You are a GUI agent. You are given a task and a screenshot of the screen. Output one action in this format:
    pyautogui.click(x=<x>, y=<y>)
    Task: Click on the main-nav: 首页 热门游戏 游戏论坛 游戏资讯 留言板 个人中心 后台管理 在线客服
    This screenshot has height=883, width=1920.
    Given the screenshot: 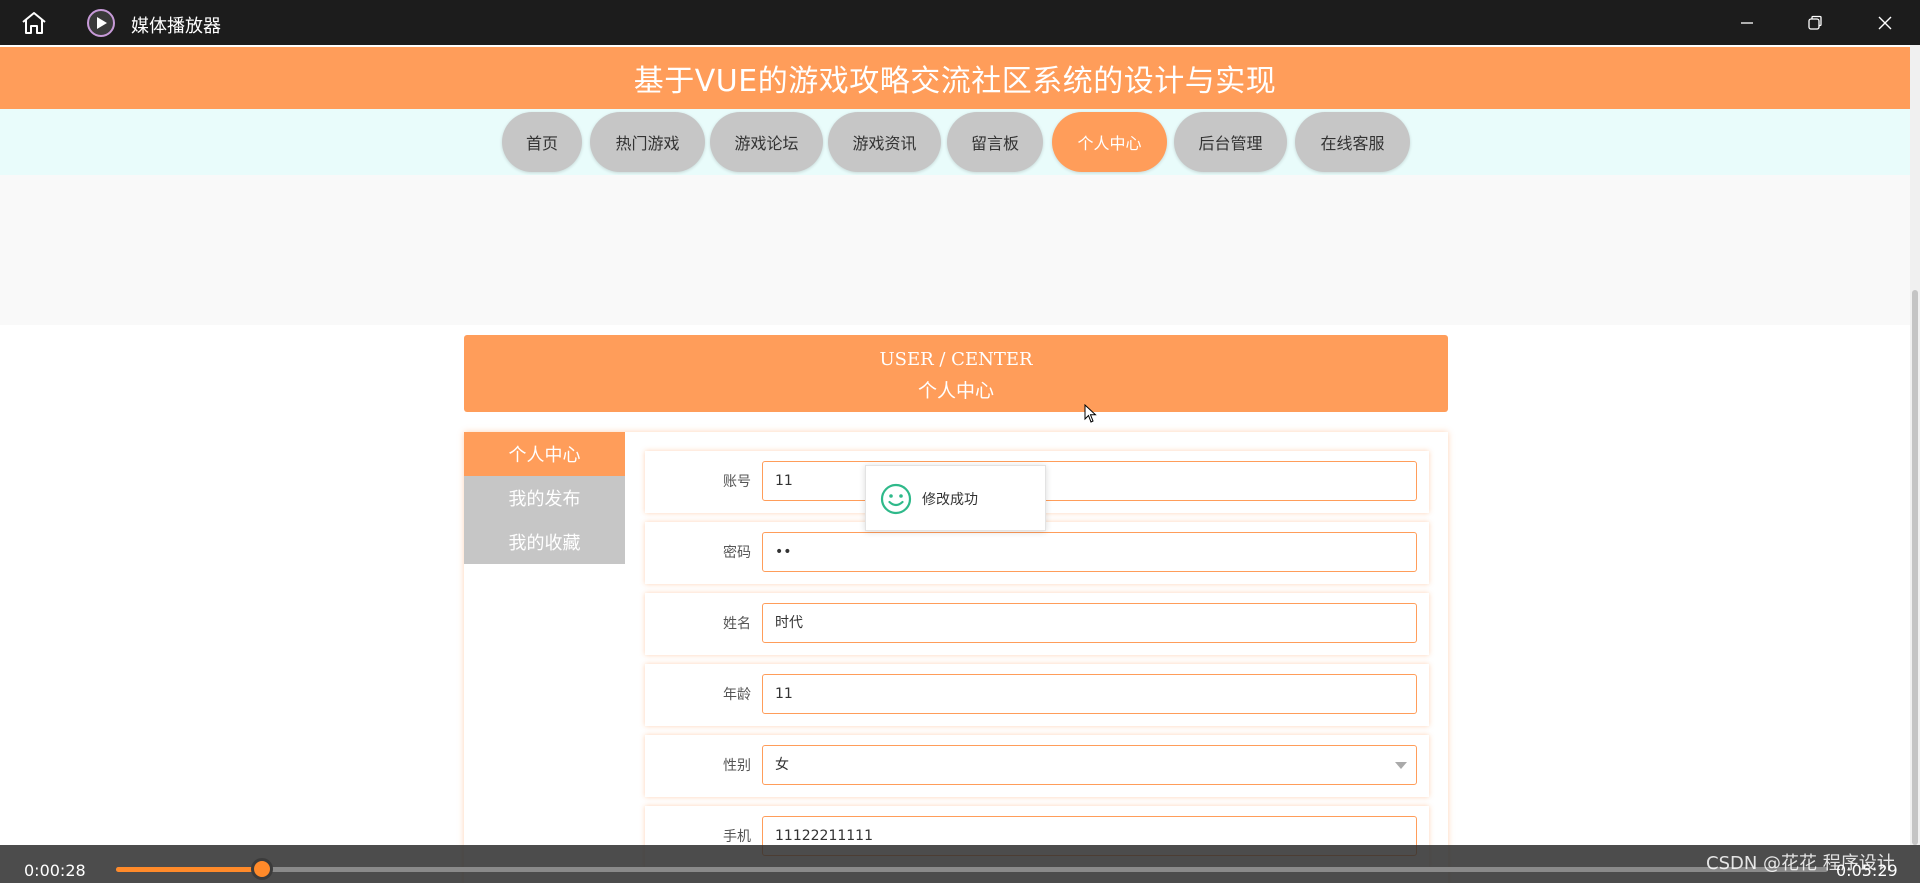 What is the action you would take?
    pyautogui.click(x=955, y=142)
    